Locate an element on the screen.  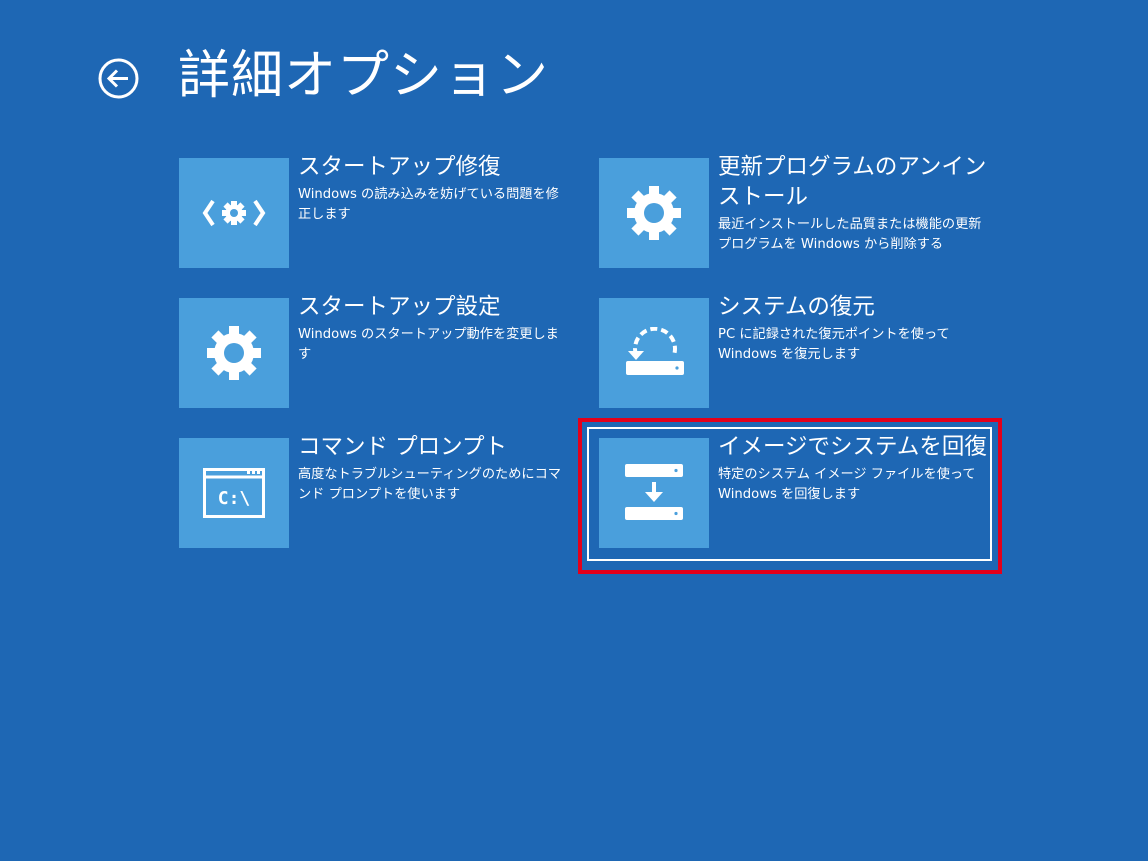
option-description: Windows のスタートアップ動作を変更します is located at coordinates (428, 344).